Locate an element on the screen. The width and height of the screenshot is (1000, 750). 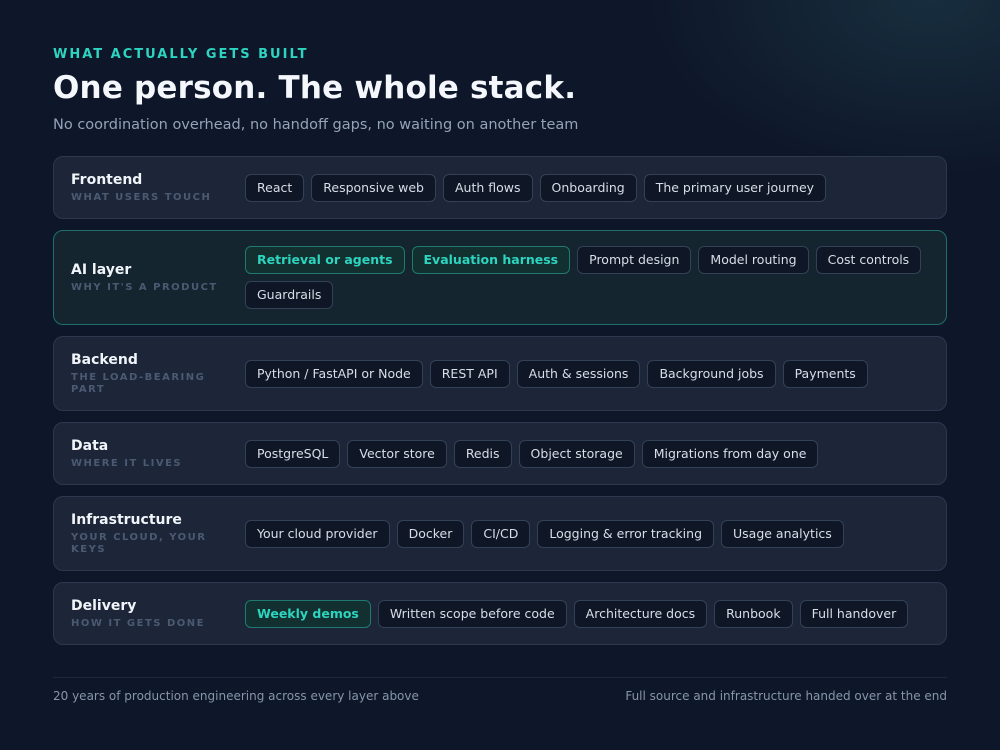
chip: Your cloud provider is located at coordinates (317, 533).